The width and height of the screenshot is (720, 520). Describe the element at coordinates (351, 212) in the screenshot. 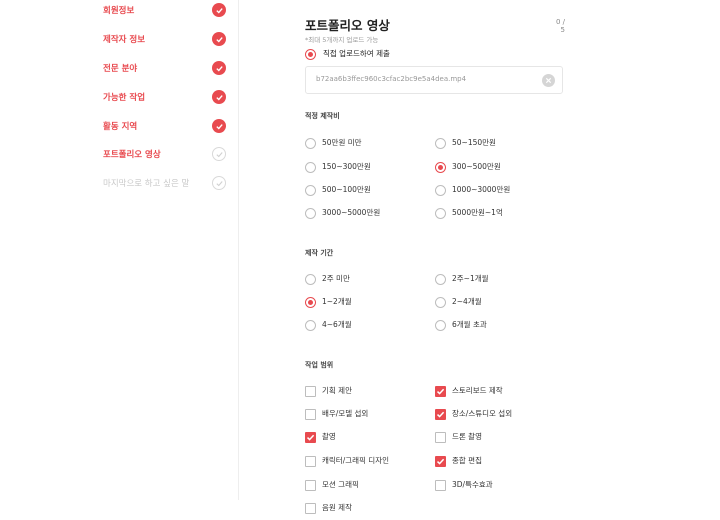

I see `budget-option-label: 3000~5000만원` at that location.